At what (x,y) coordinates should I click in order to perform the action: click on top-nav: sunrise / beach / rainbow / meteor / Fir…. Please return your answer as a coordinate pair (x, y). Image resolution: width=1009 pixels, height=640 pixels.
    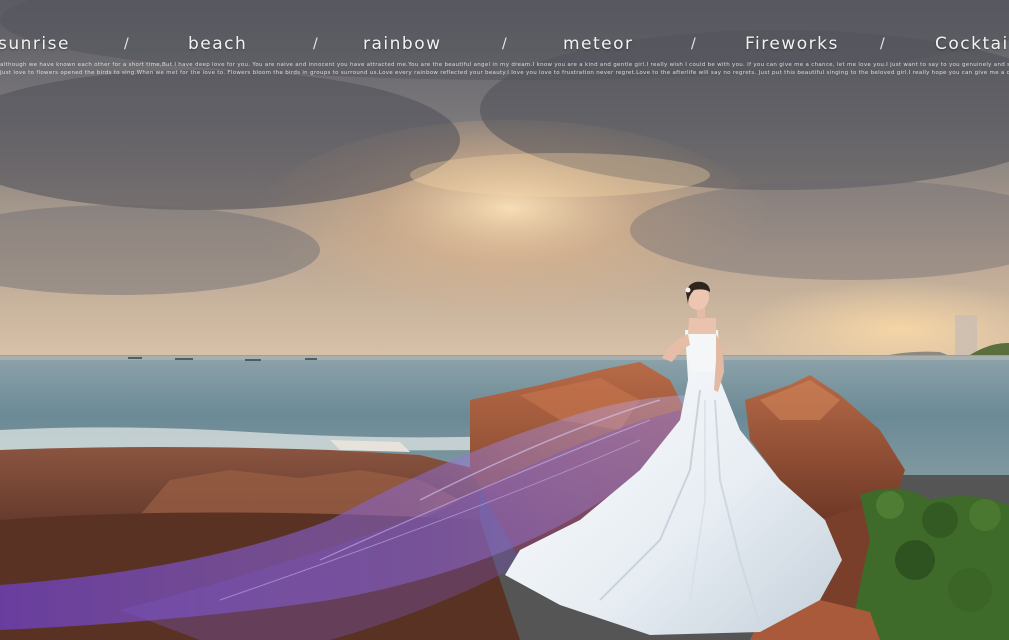
    Looking at the image, I should click on (504, 46).